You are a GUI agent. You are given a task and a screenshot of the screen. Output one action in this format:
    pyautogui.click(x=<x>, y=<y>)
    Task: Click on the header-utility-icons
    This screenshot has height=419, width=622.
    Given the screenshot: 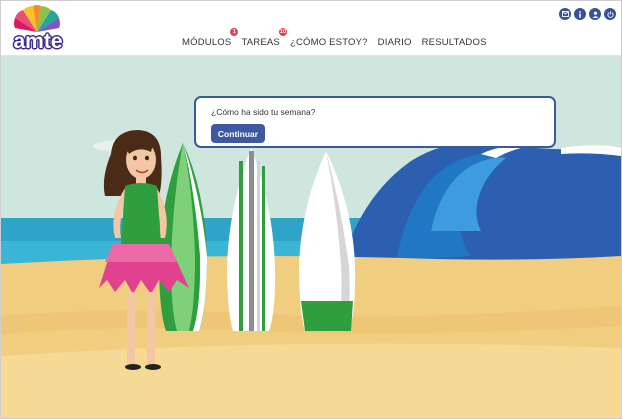 What is the action you would take?
    pyautogui.click(x=587, y=14)
    